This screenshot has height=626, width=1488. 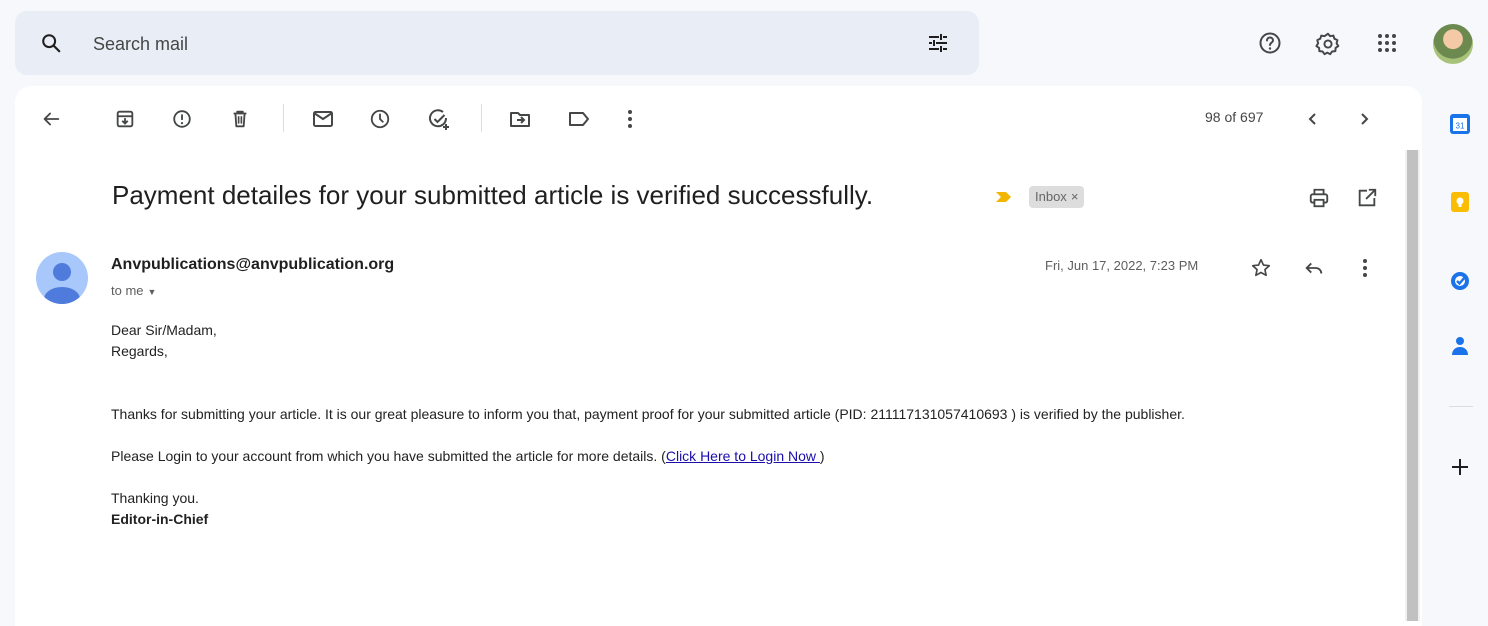 What do you see at coordinates (1412, 385) in the screenshot?
I see `scrollbar-thumb` at bounding box center [1412, 385].